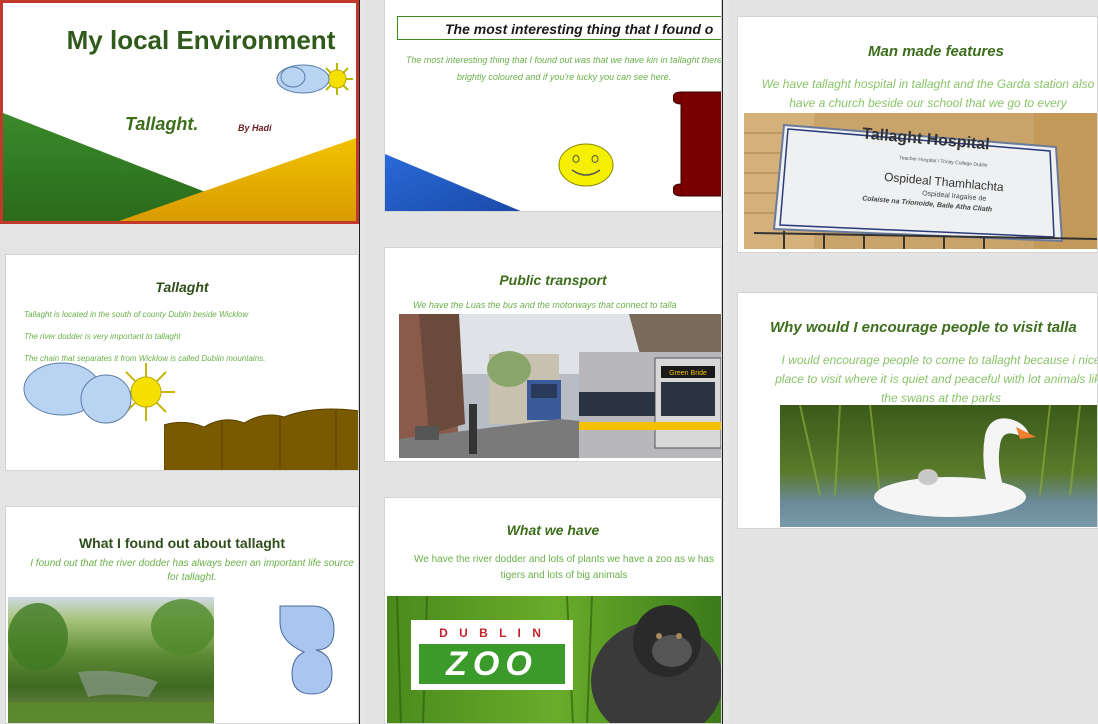  I want to click on slide-transport-title: Public transport, so click(553, 280).